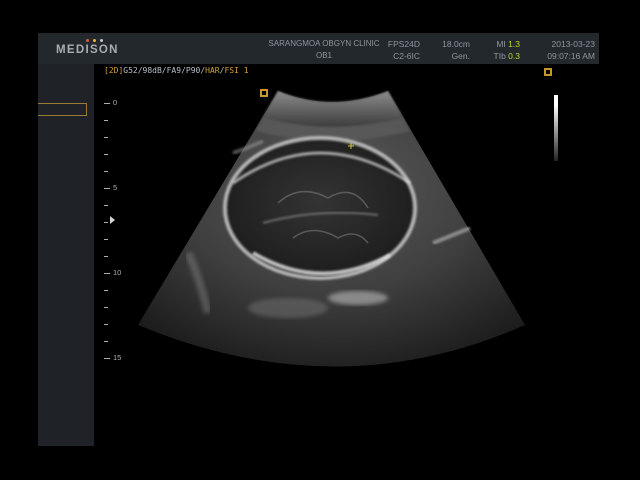 The image size is (640, 480). Describe the element at coordinates (333, 109) in the screenshot. I see `near-field-layer` at that location.